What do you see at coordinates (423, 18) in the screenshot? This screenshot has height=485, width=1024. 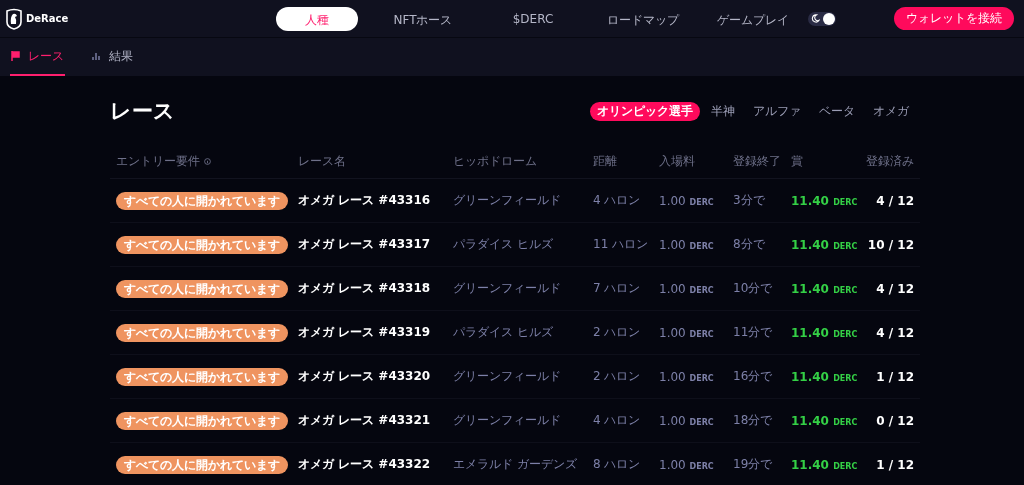 I see `nav-tab: NFTホース` at bounding box center [423, 18].